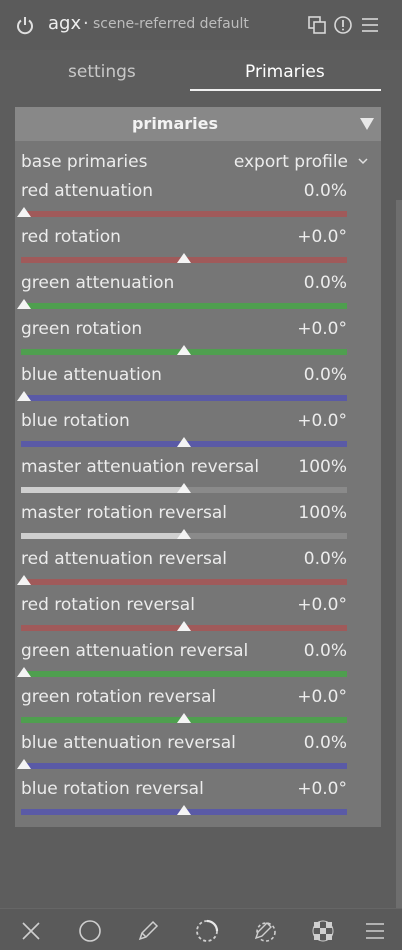 This screenshot has width=402, height=950. I want to click on dotted-circle-icon, so click(207, 931).